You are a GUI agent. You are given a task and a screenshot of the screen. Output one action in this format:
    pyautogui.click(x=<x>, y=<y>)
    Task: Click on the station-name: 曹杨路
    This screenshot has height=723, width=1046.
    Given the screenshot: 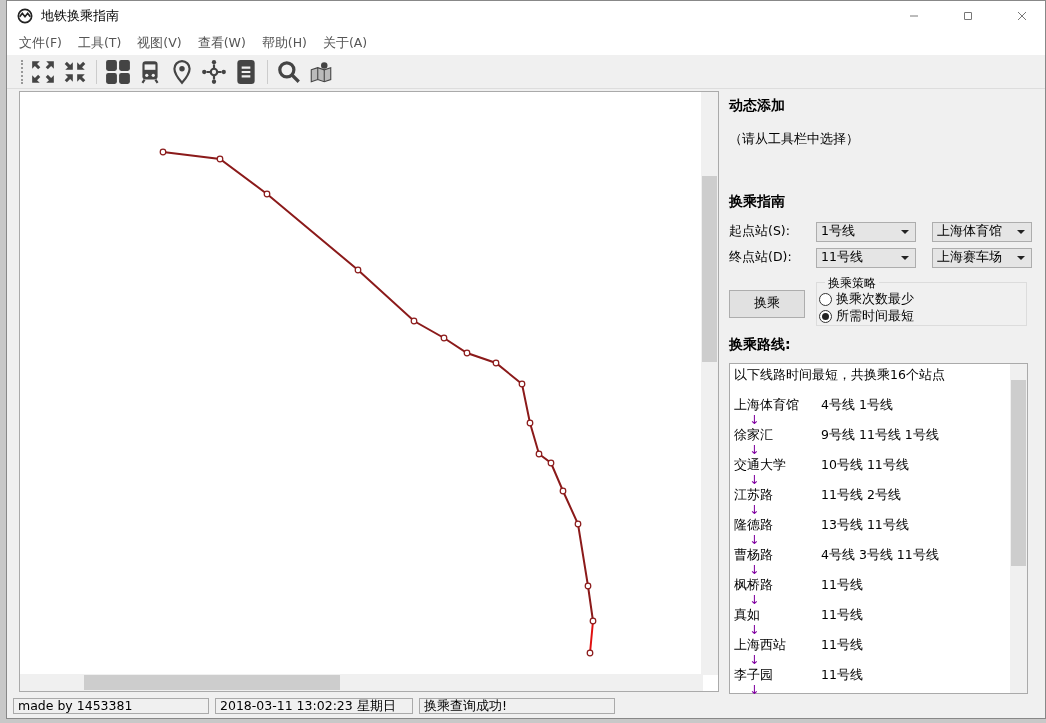 What is the action you would take?
    pyautogui.click(x=754, y=554)
    